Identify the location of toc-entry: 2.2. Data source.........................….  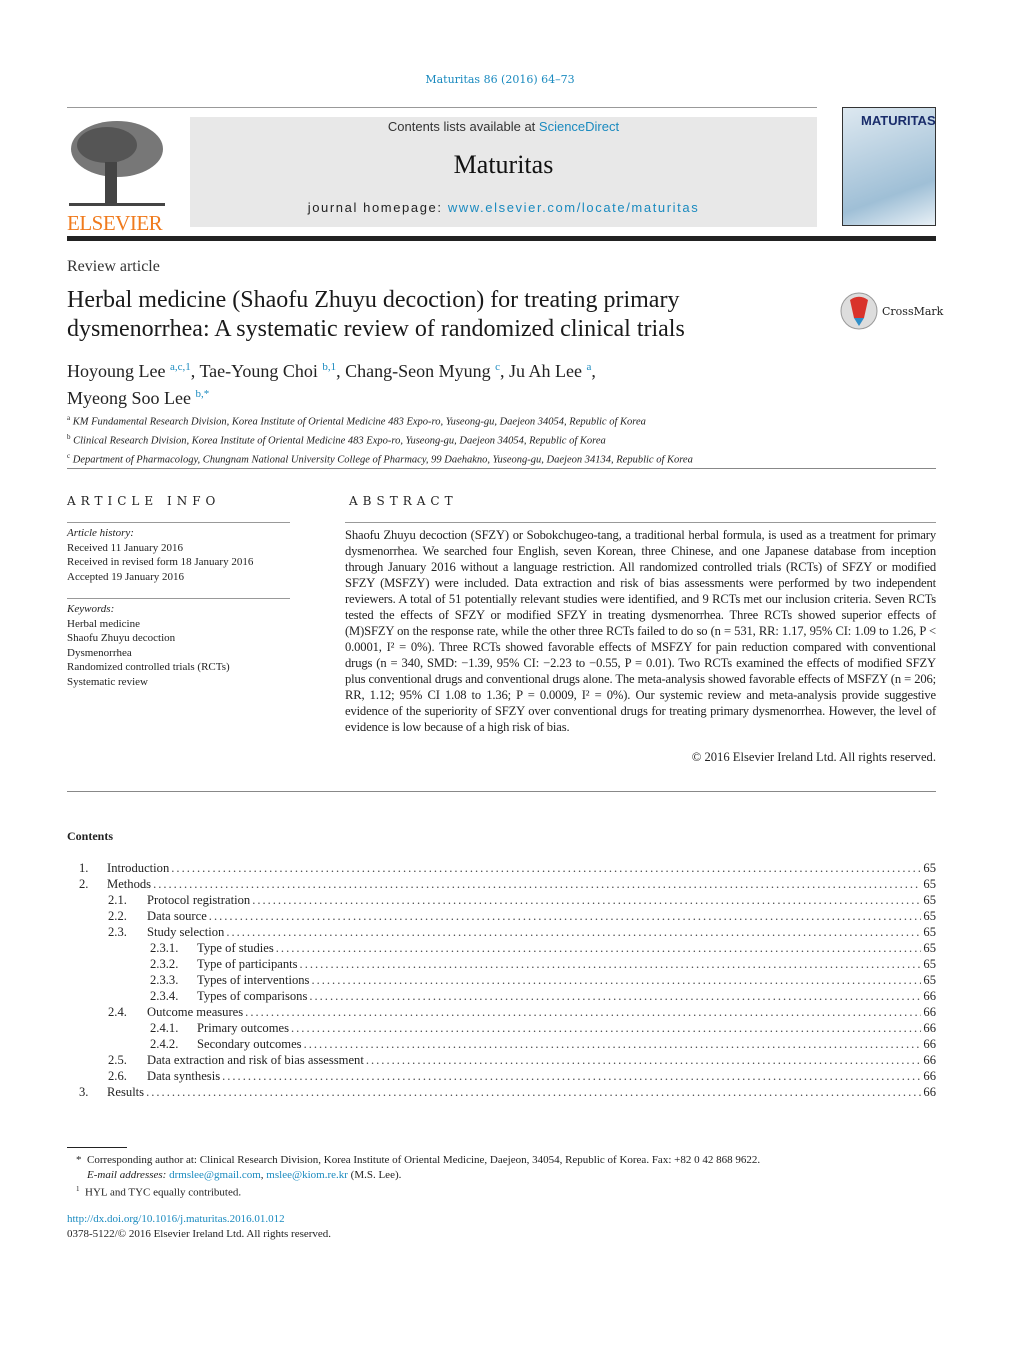
(501, 917).